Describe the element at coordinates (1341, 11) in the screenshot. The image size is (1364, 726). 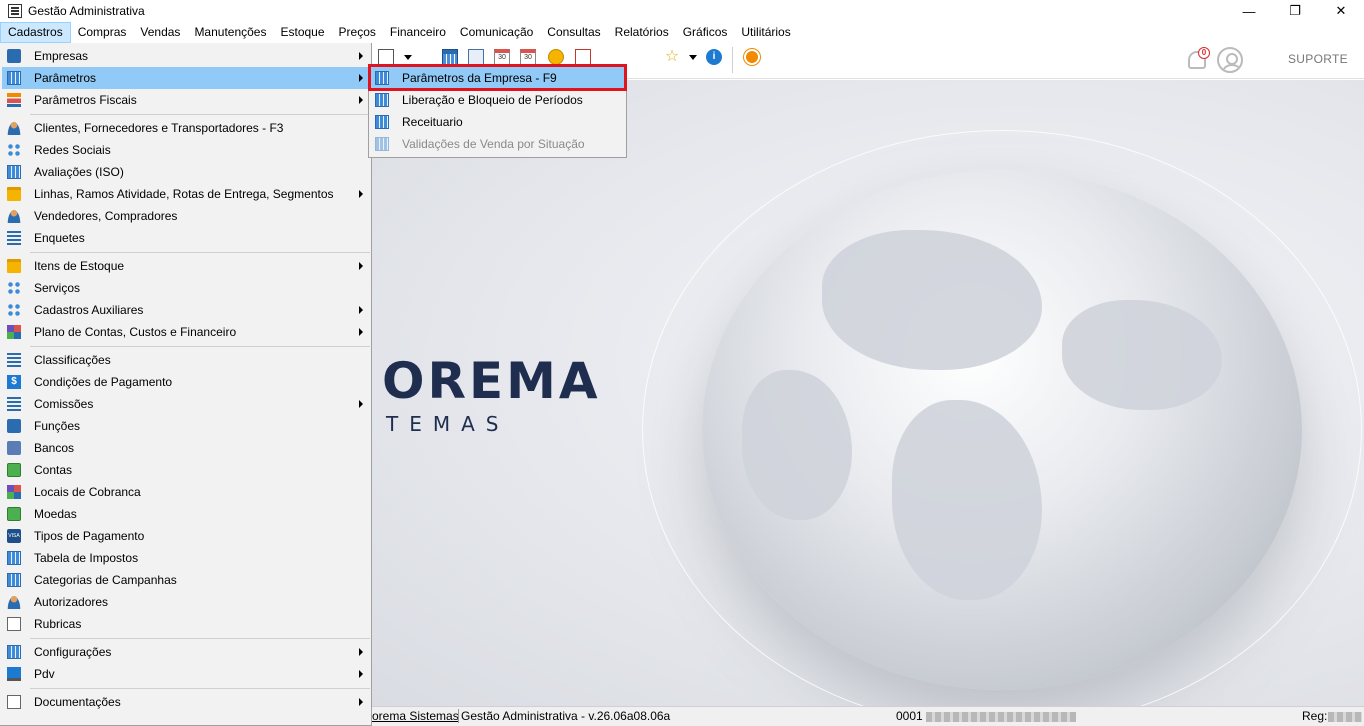
I see `close-button: ✕` at that location.